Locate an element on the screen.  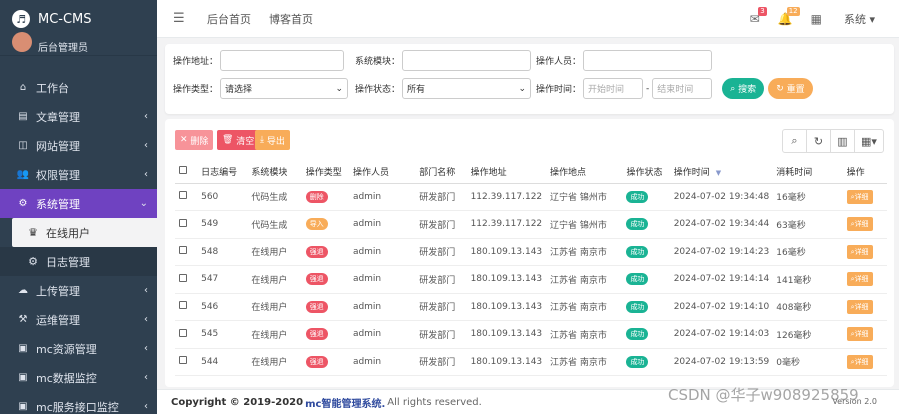
col-cost: 消耗时间 is located at coordinates (807, 172).